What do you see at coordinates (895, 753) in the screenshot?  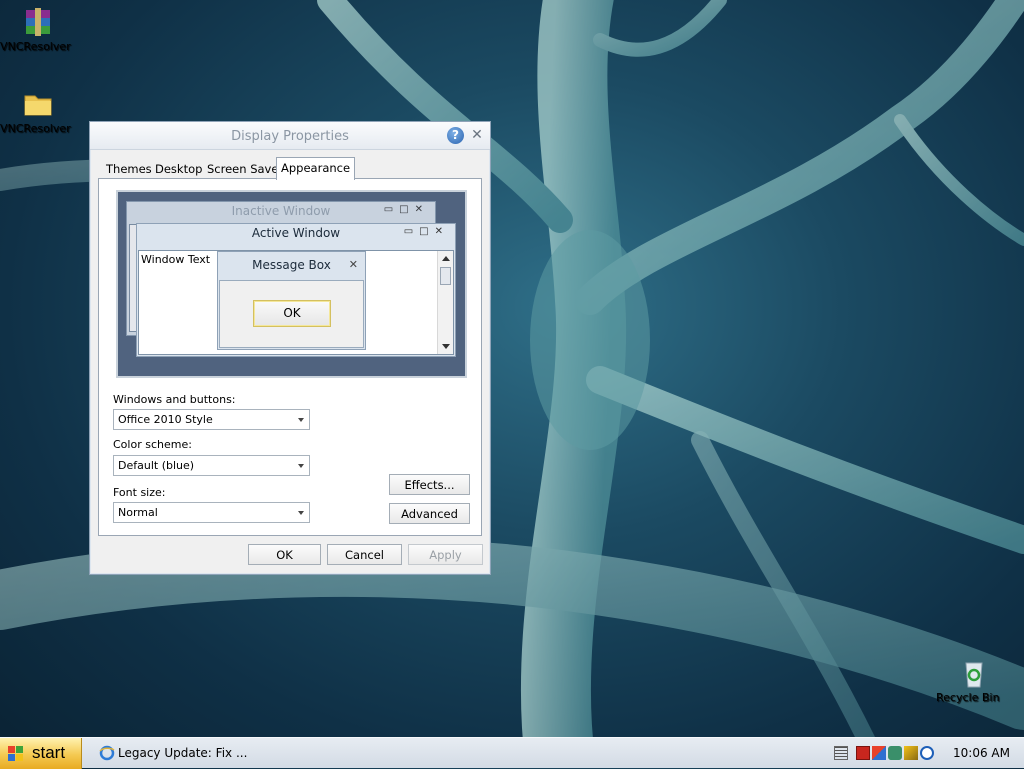 I see `network-icon` at bounding box center [895, 753].